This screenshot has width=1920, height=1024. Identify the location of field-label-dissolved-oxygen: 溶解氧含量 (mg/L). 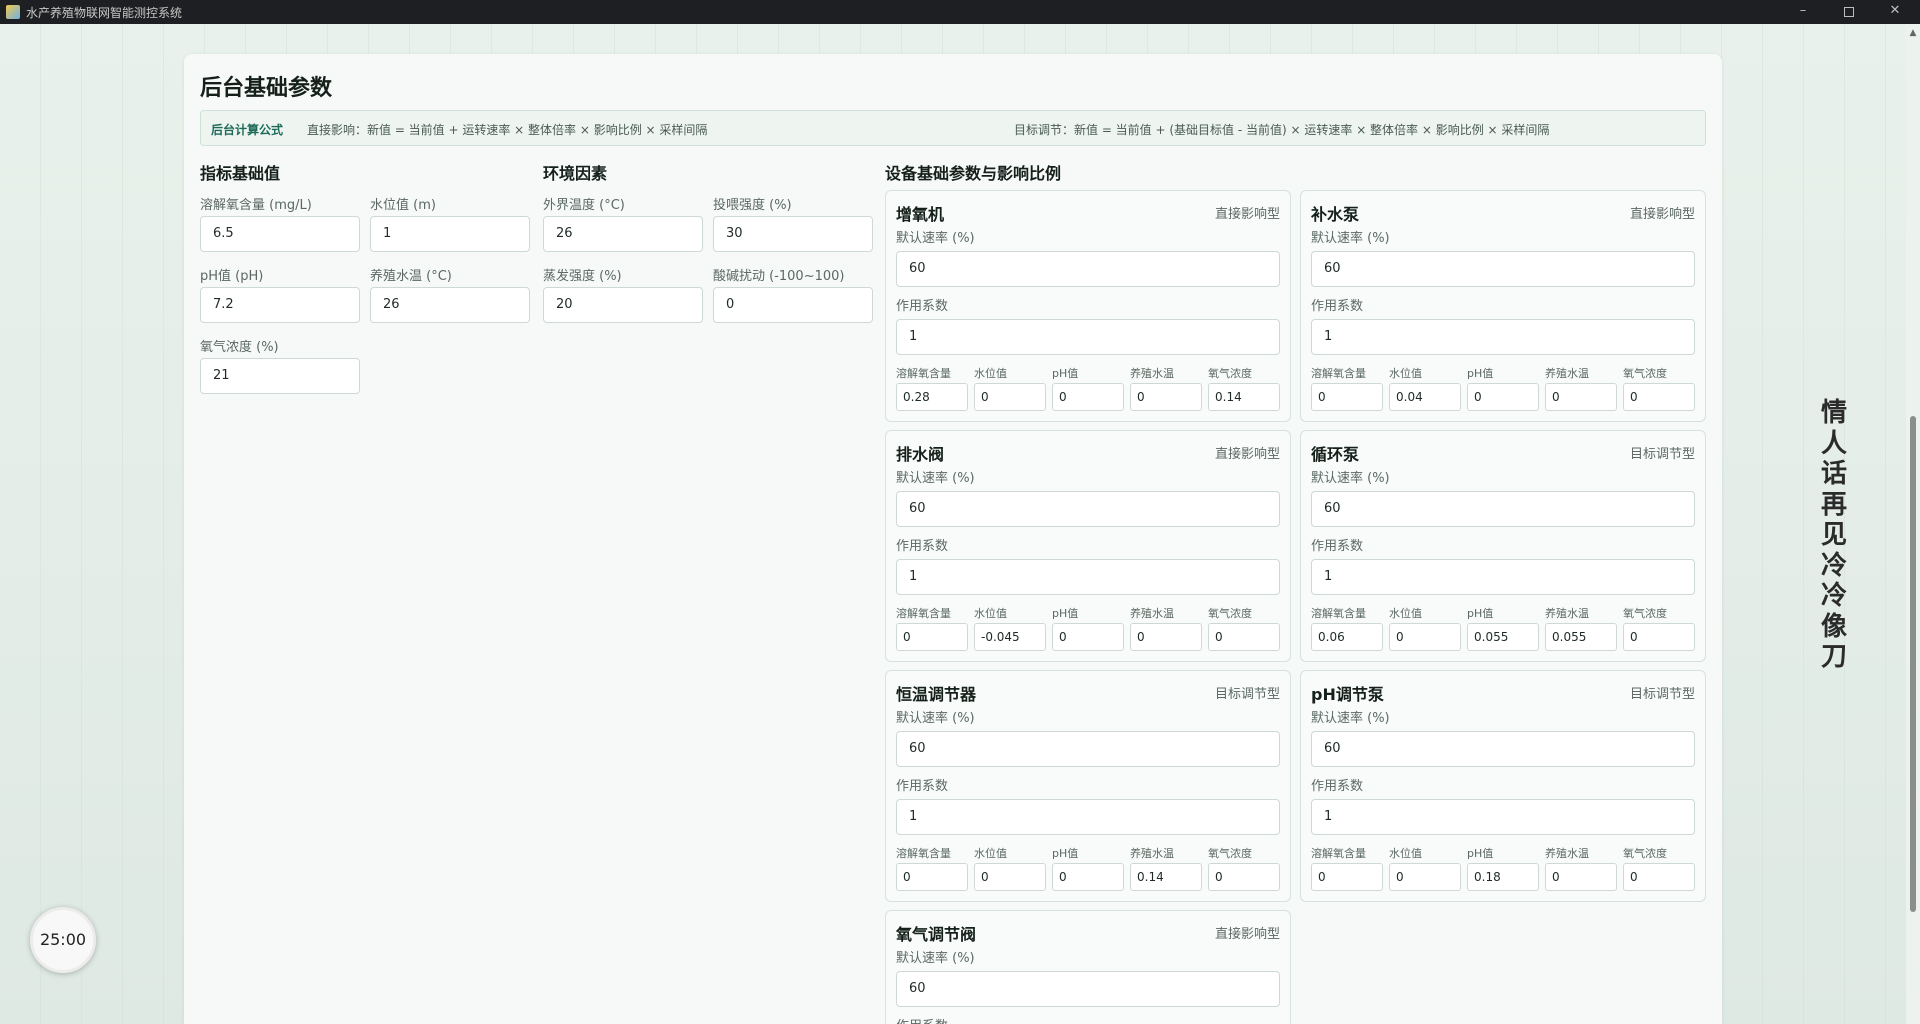
(256, 205).